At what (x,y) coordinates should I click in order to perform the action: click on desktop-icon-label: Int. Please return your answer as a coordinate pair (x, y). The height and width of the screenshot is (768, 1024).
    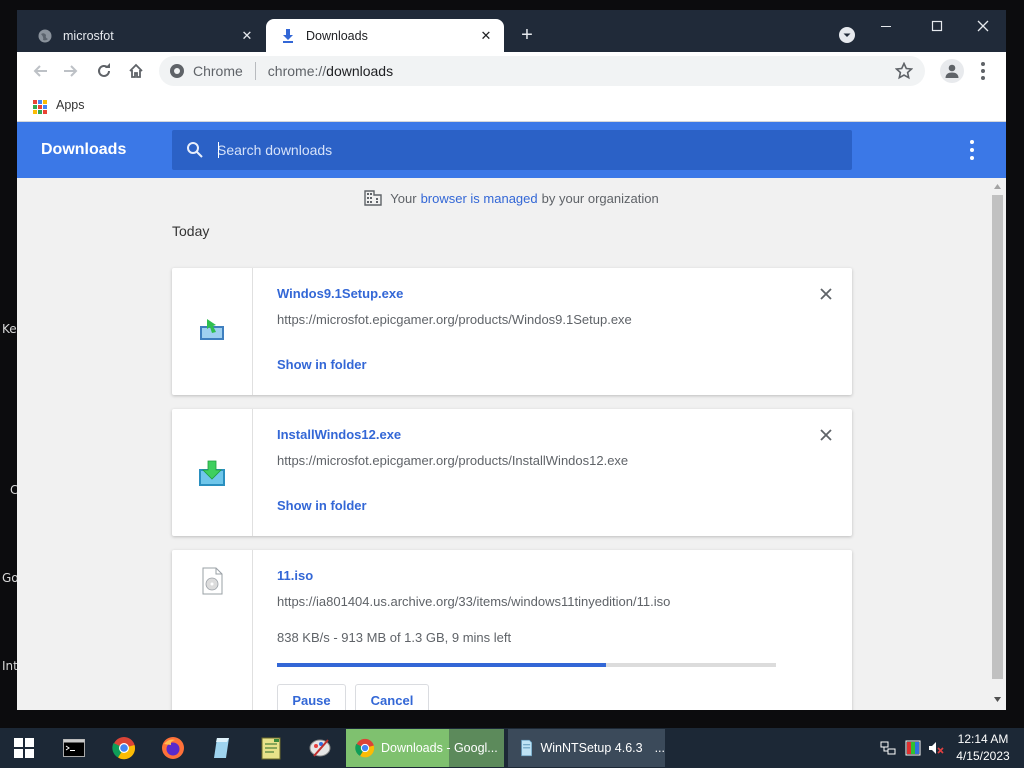
    Looking at the image, I should click on (10, 666).